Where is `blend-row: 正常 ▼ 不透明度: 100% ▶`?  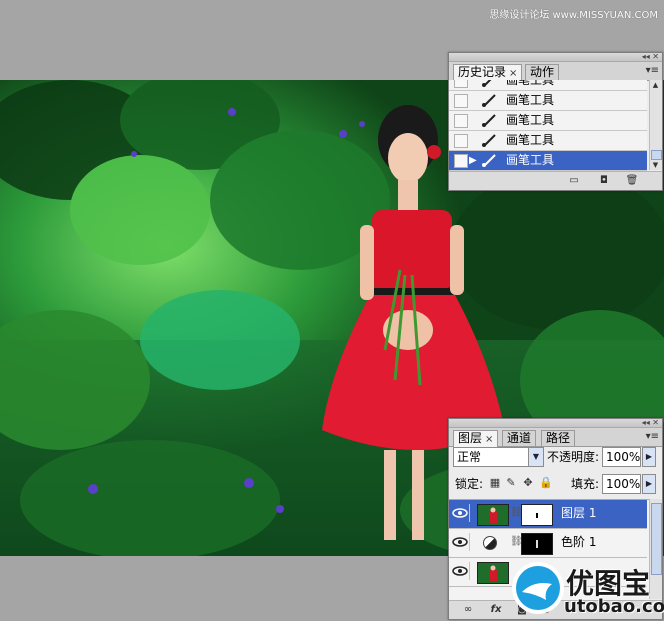 blend-row: 正常 ▼ 不透明度: 100% ▶ is located at coordinates (555, 459).